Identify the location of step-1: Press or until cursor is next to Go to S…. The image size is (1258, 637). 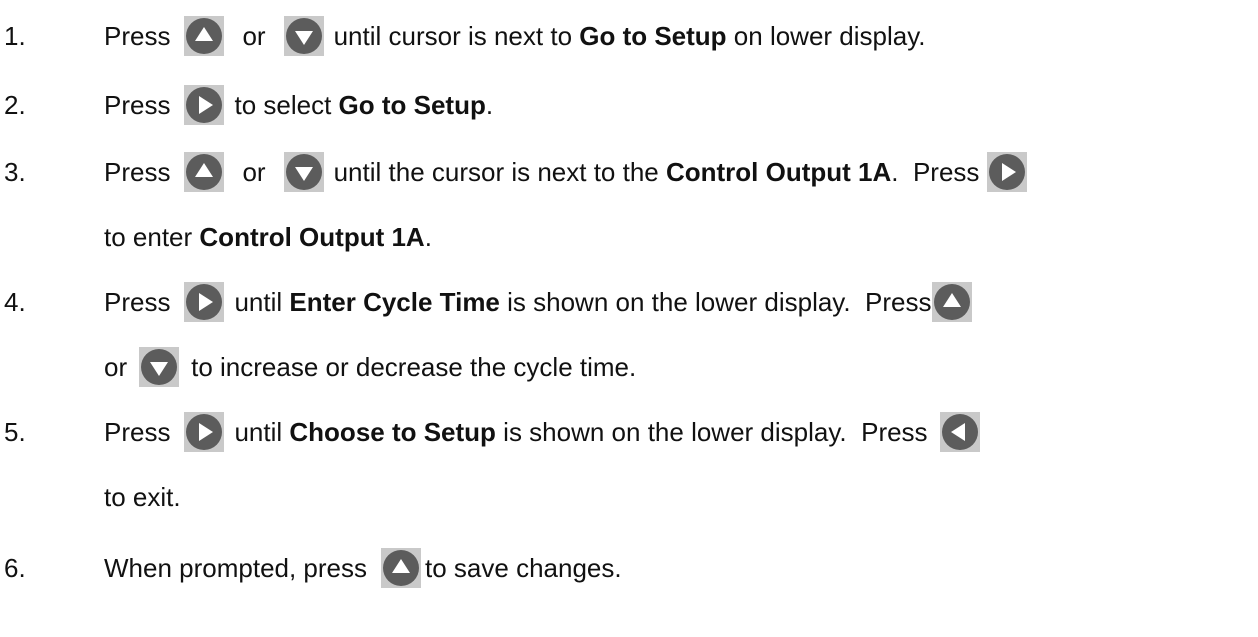
(515, 36).